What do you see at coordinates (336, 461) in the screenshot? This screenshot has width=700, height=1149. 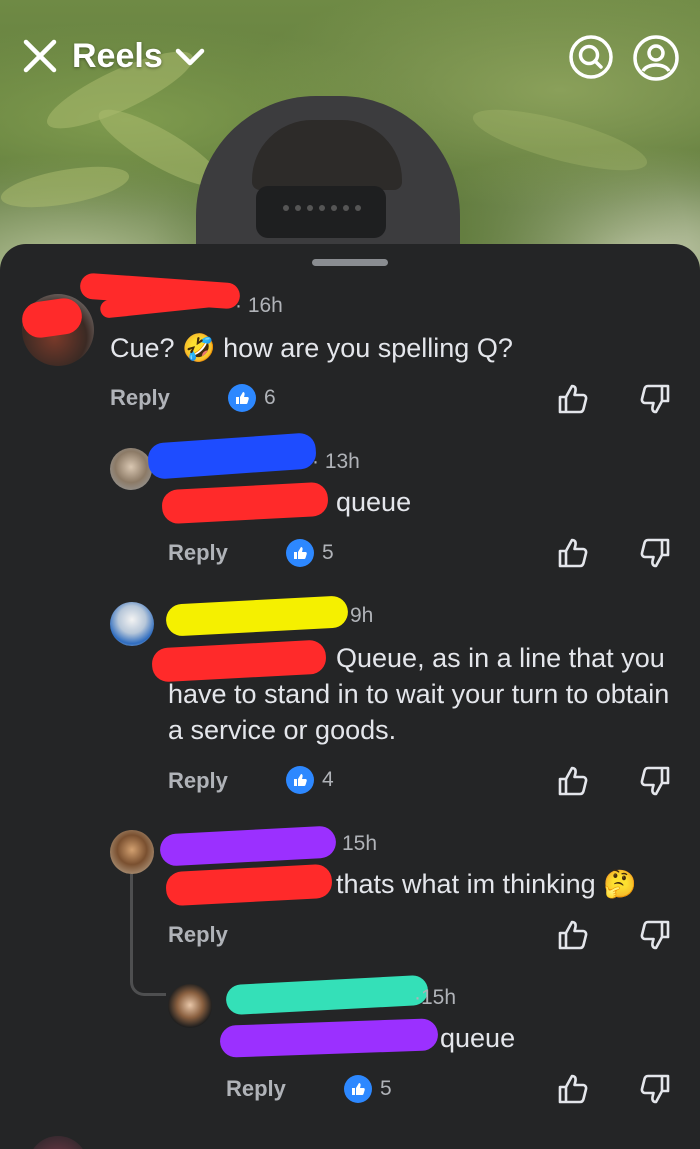 I see `comment-time: · 13h` at bounding box center [336, 461].